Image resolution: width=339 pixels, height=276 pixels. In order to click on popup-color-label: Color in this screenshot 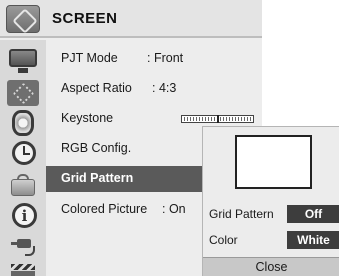, I will do `click(223, 240)`.